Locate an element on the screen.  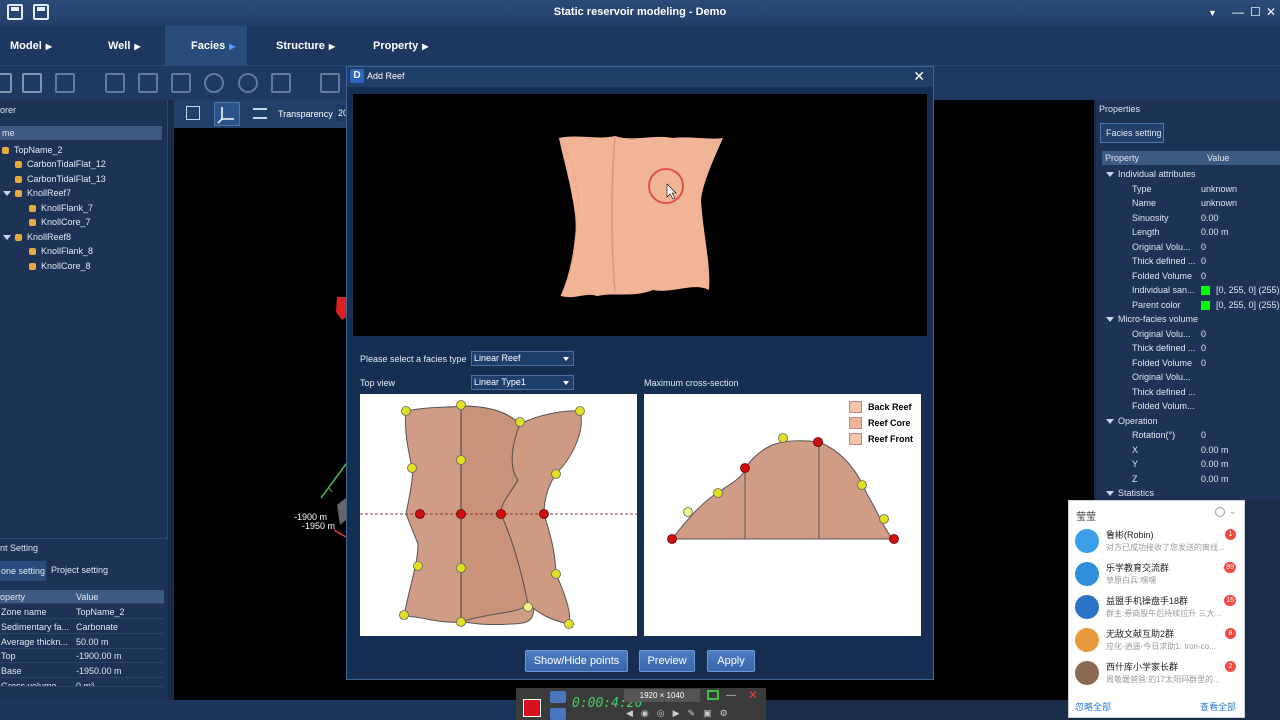
tab-zone-setting: one setting is located at coordinates (23, 571).